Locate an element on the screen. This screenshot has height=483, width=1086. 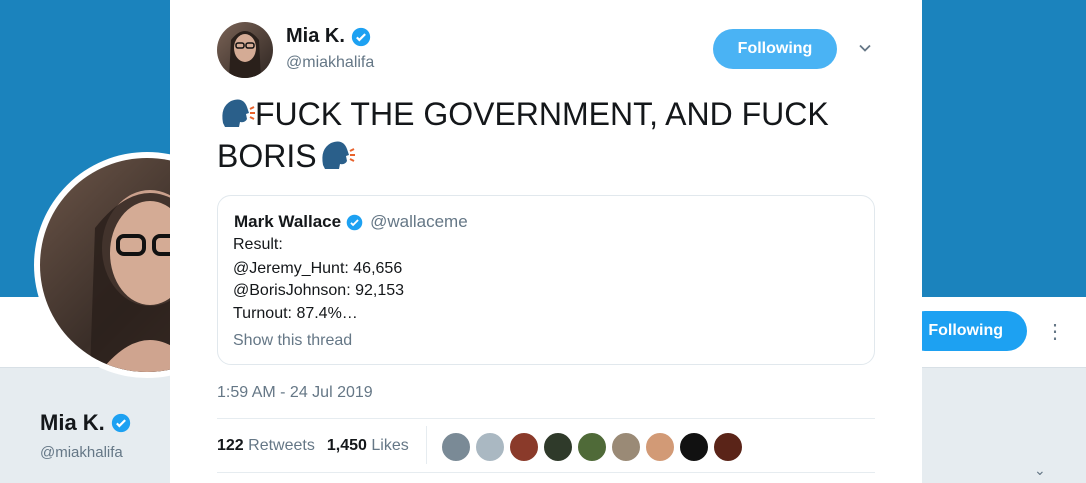
liker-avatars is located at coordinates (592, 447).